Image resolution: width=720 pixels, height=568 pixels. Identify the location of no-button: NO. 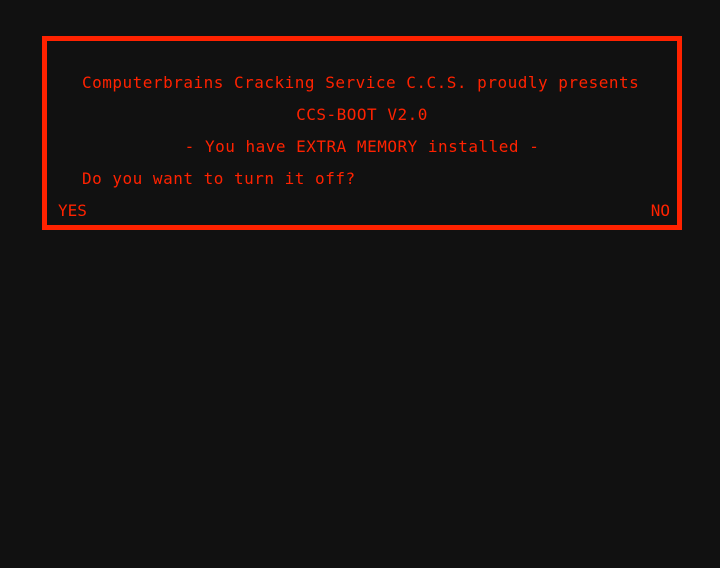
(660, 211).